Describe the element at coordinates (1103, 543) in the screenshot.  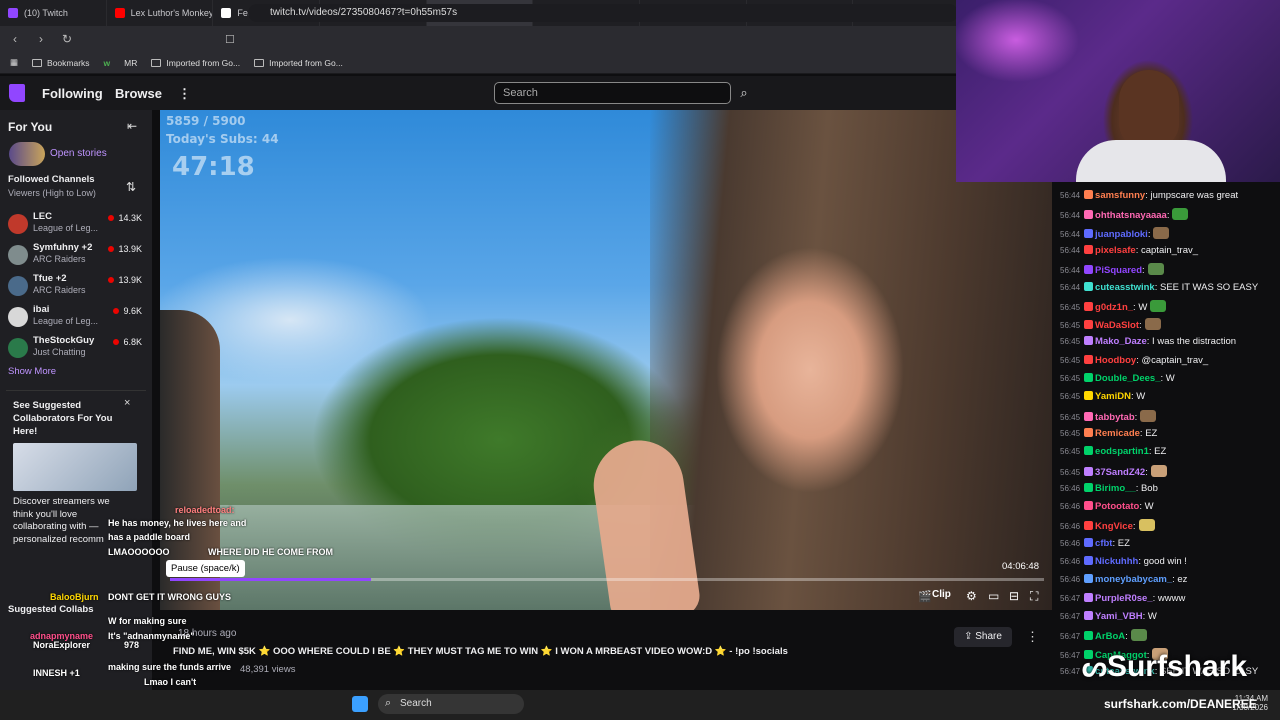
I see `chat-username: cfbt` at that location.